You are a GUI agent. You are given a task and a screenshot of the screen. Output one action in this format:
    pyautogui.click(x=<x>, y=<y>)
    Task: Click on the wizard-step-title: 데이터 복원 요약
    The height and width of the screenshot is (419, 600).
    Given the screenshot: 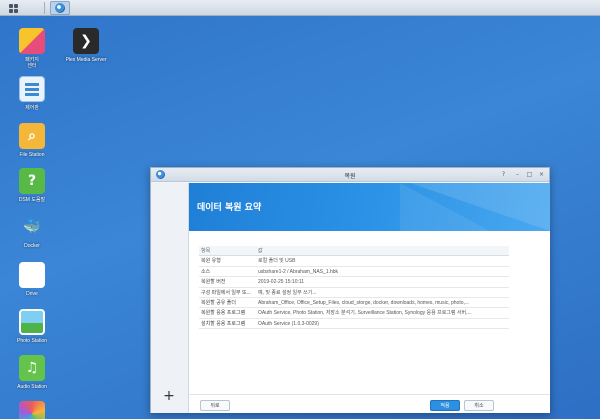 What is the action you would take?
    pyautogui.click(x=229, y=208)
    